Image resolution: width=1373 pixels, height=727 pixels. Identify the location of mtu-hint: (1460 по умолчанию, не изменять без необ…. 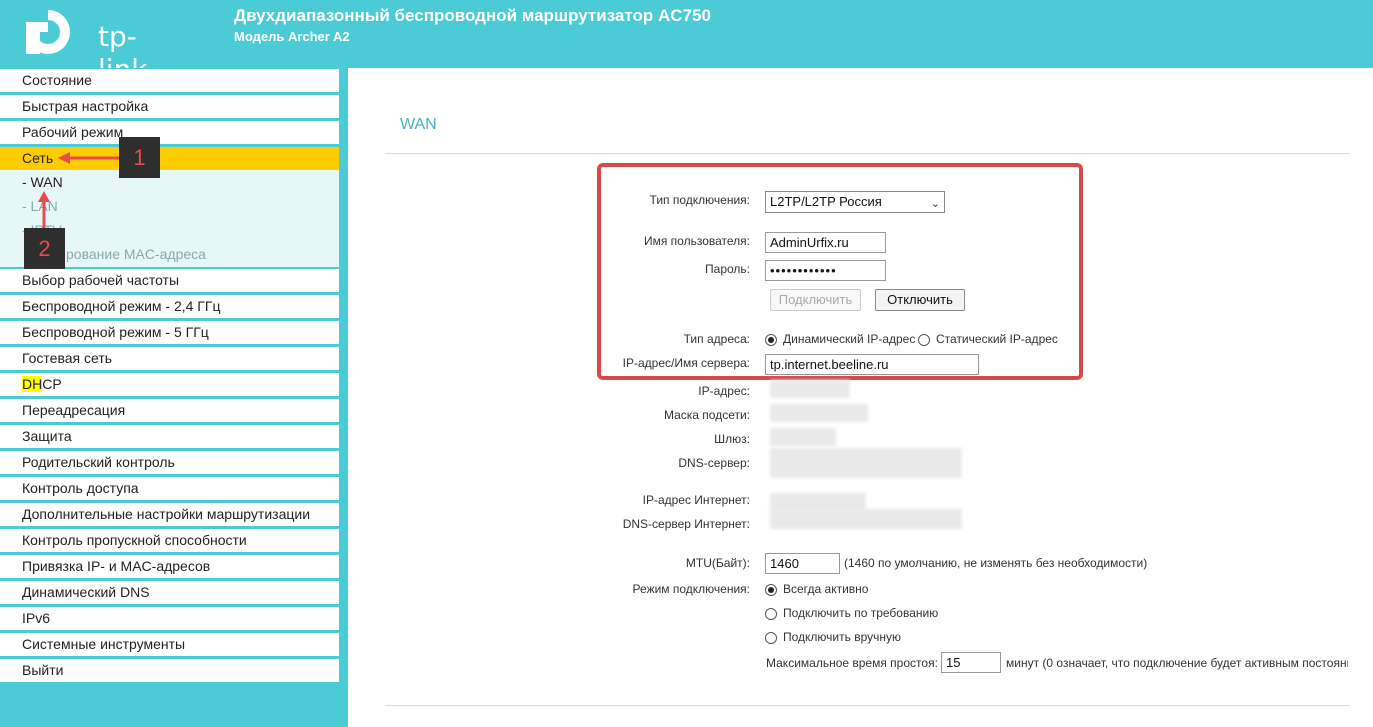
(996, 563).